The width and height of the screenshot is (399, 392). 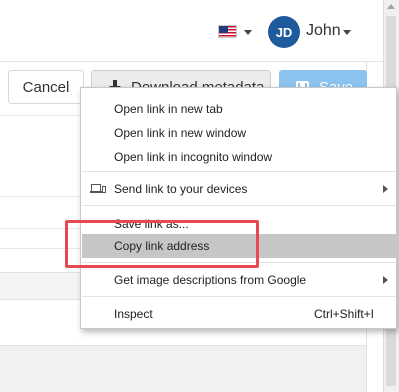 I want to click on content-footer-band, so click(x=183, y=368).